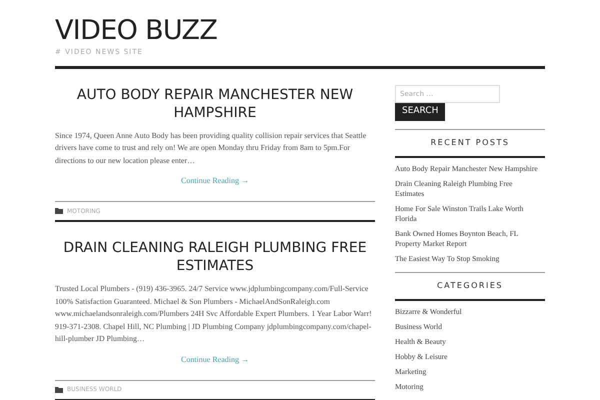 This screenshot has width=600, height=400. I want to click on site-title: VIDEO BUZZ, so click(300, 31).